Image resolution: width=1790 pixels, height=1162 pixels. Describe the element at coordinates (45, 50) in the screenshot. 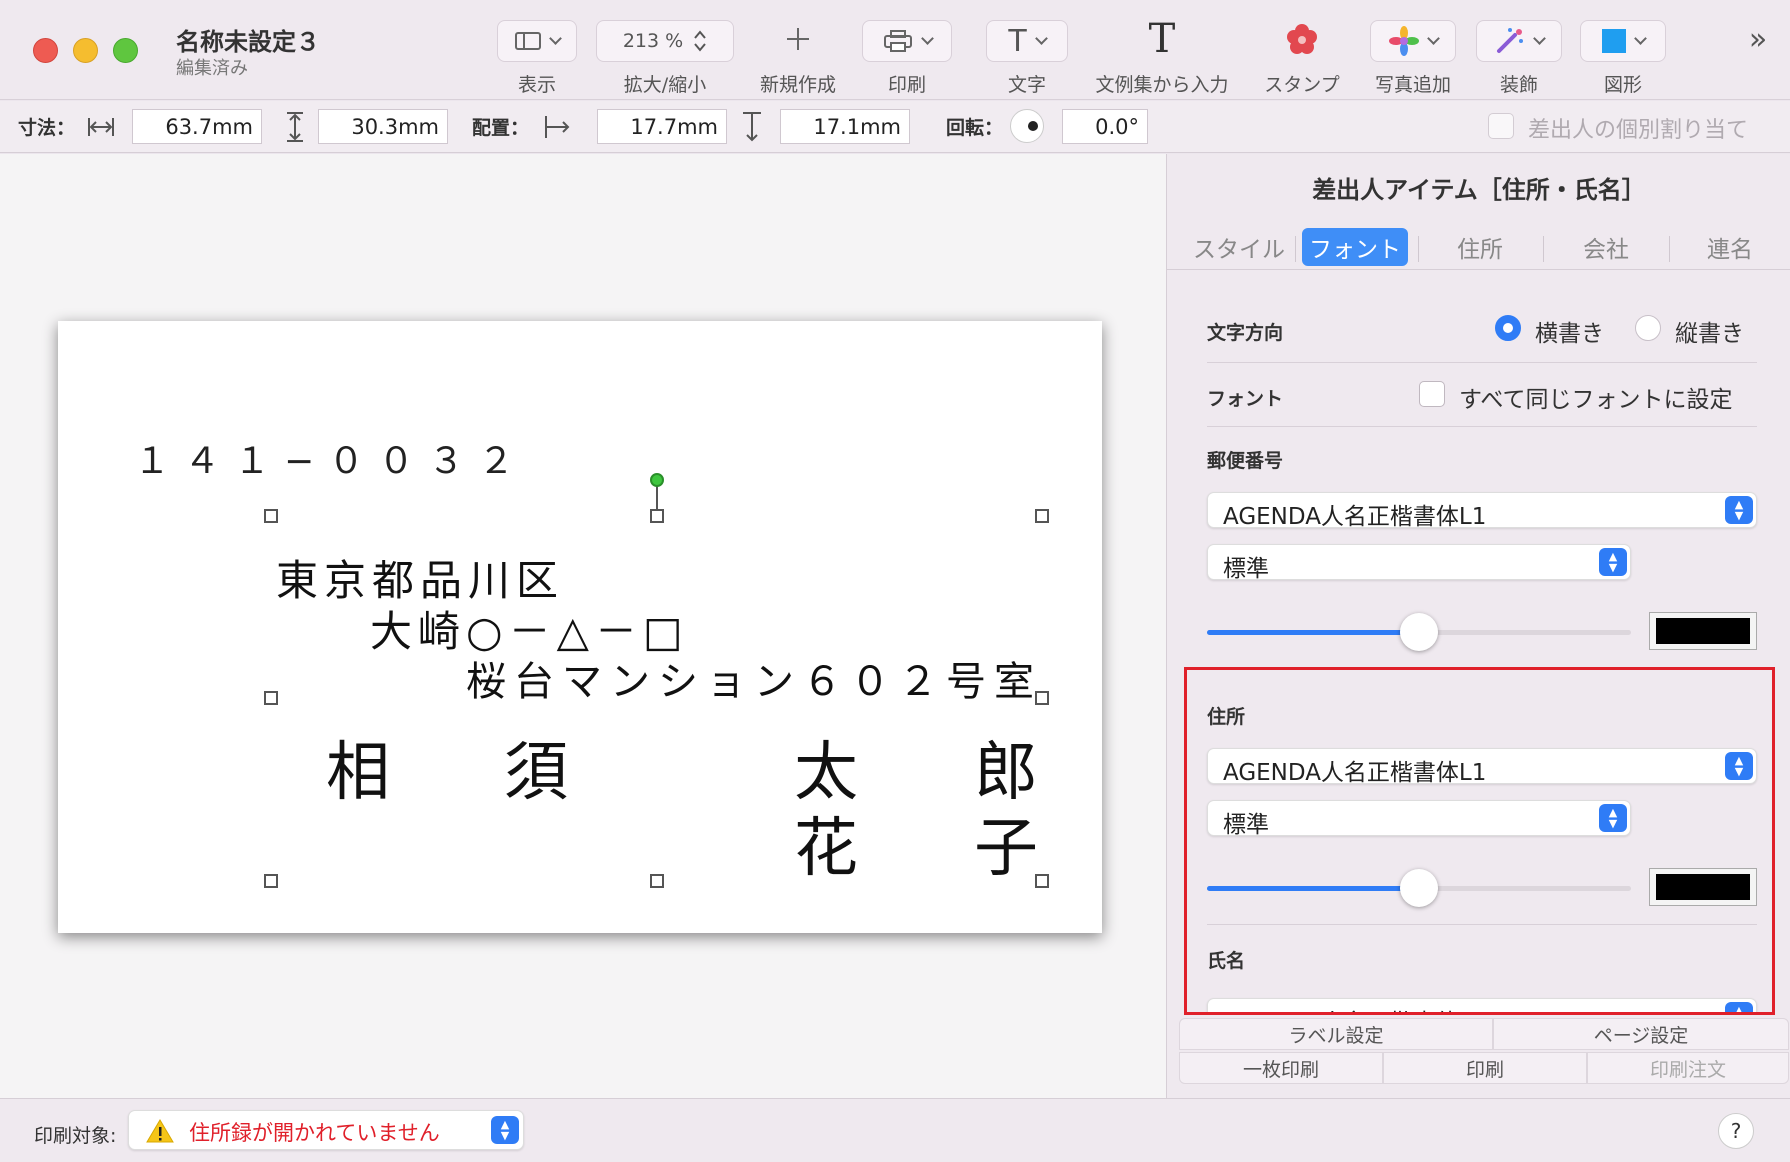

I see `close-window-button` at that location.